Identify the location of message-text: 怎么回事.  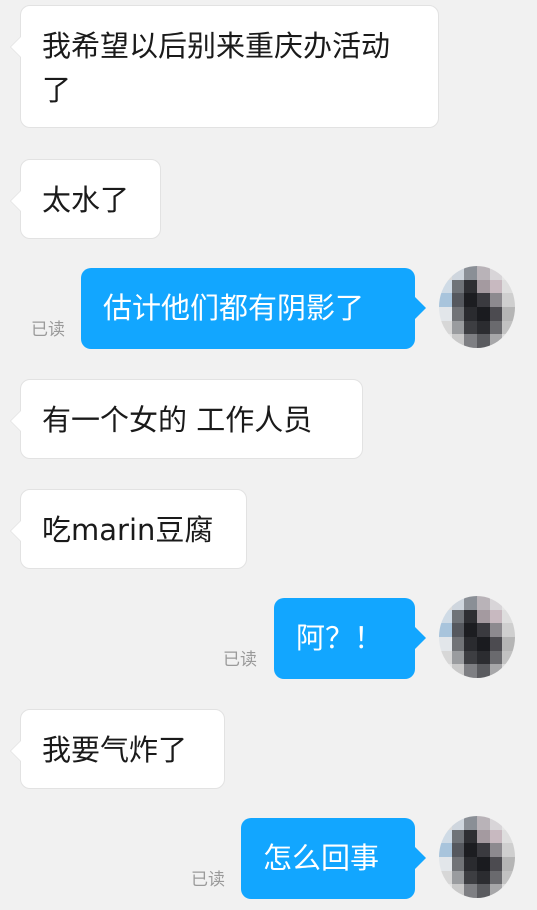
(321, 858).